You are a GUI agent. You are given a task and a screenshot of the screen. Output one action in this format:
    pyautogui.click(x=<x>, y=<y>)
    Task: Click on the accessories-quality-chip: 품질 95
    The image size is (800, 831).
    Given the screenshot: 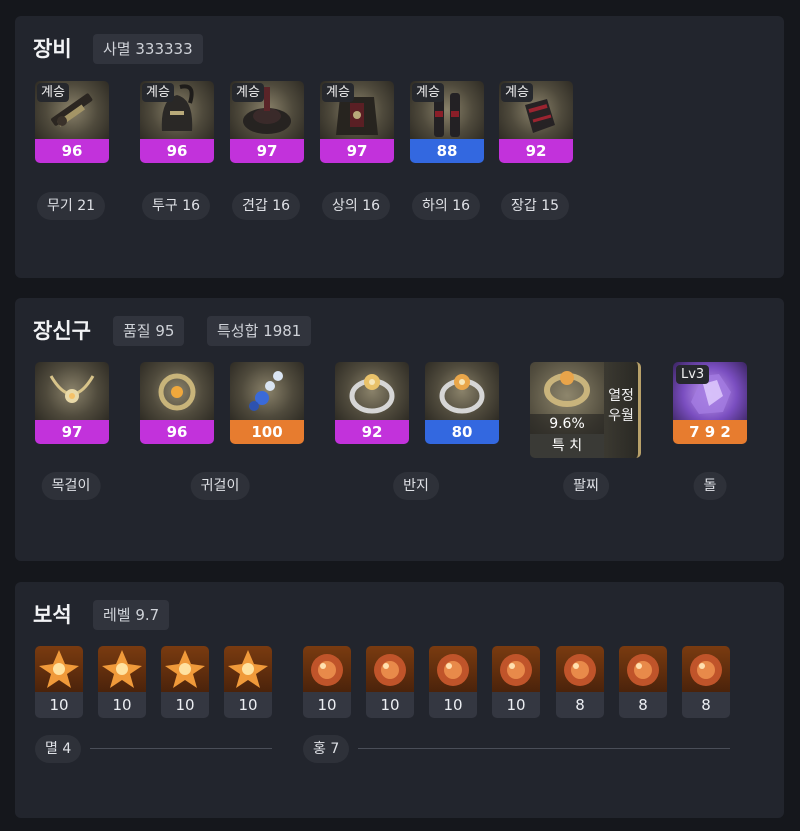 What is the action you would take?
    pyautogui.click(x=149, y=331)
    